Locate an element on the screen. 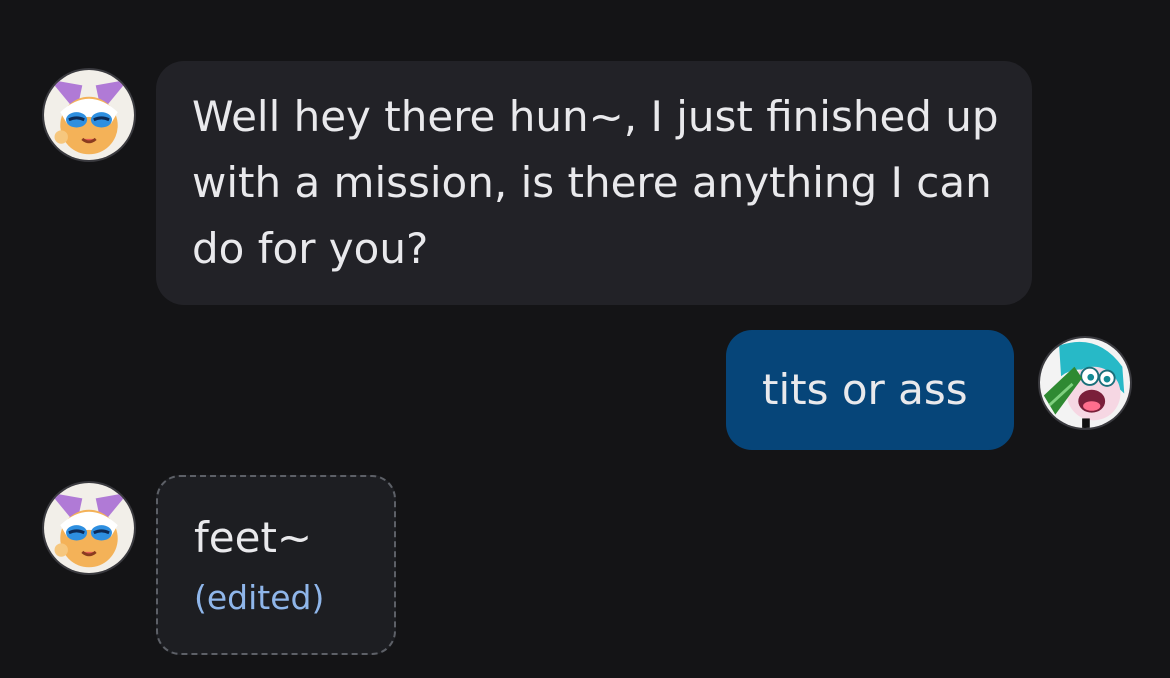  user-avatar-icon is located at coordinates (1085, 383).